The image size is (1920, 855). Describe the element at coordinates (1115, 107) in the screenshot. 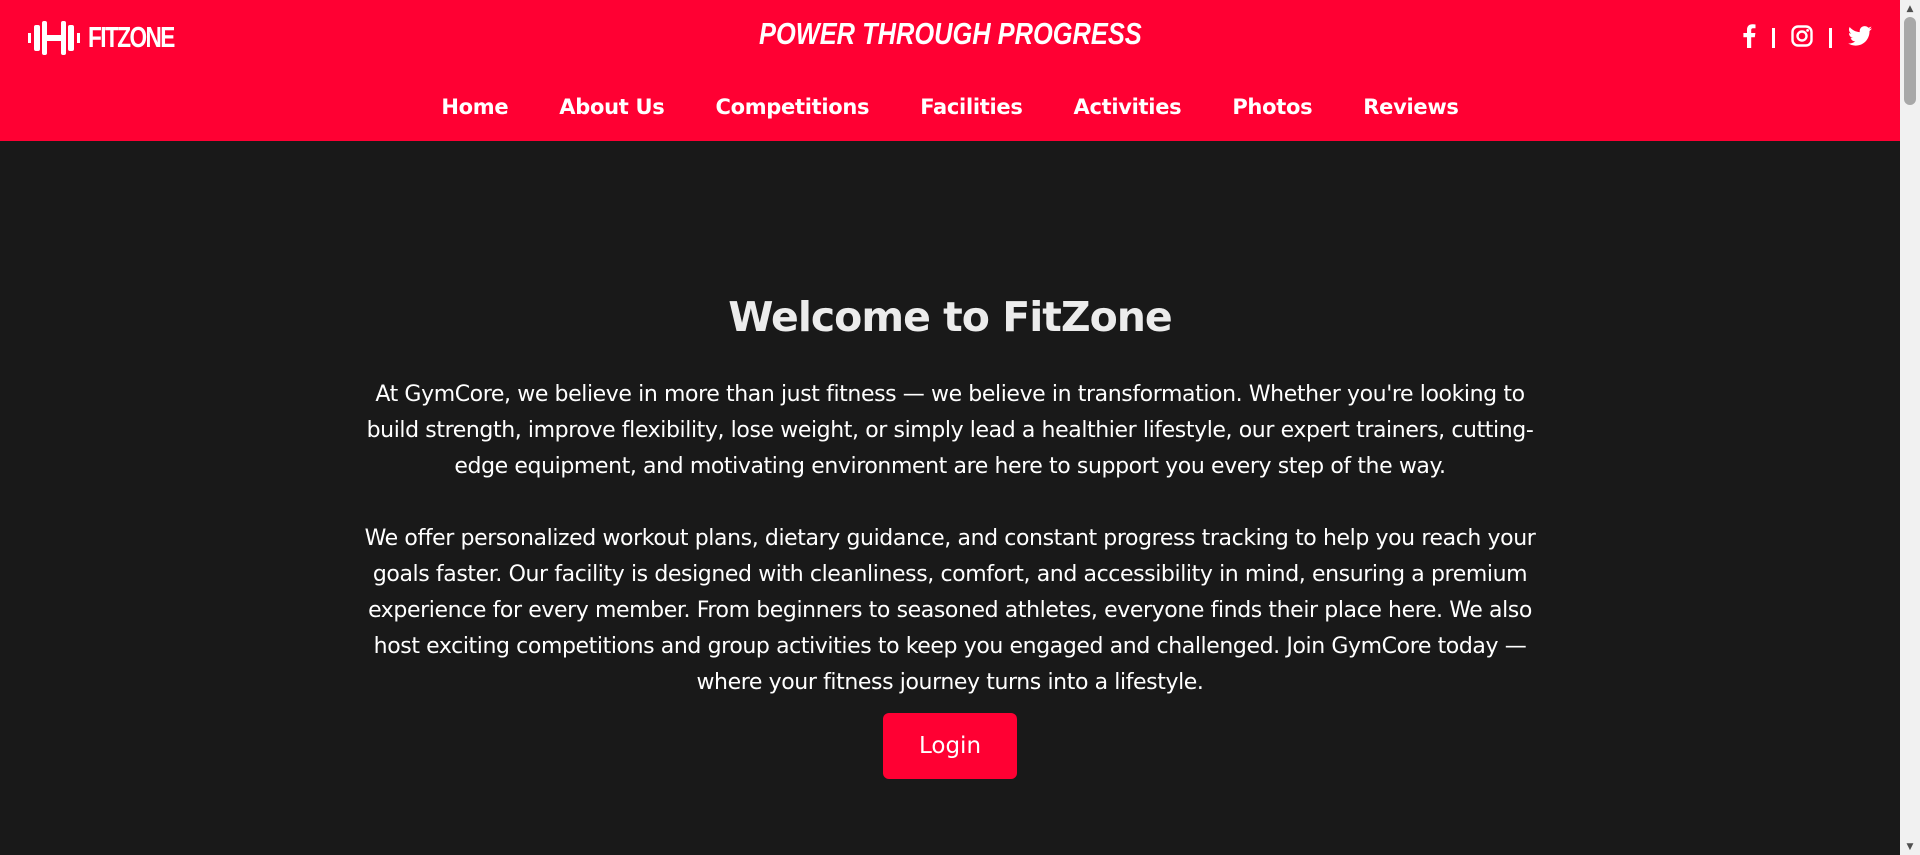

I see `nav-activities: Activities` at that location.